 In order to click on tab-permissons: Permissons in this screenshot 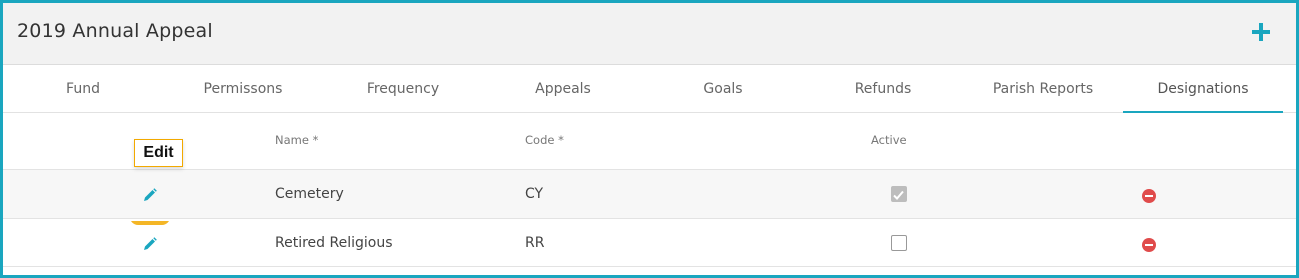, I will do `click(243, 89)`.